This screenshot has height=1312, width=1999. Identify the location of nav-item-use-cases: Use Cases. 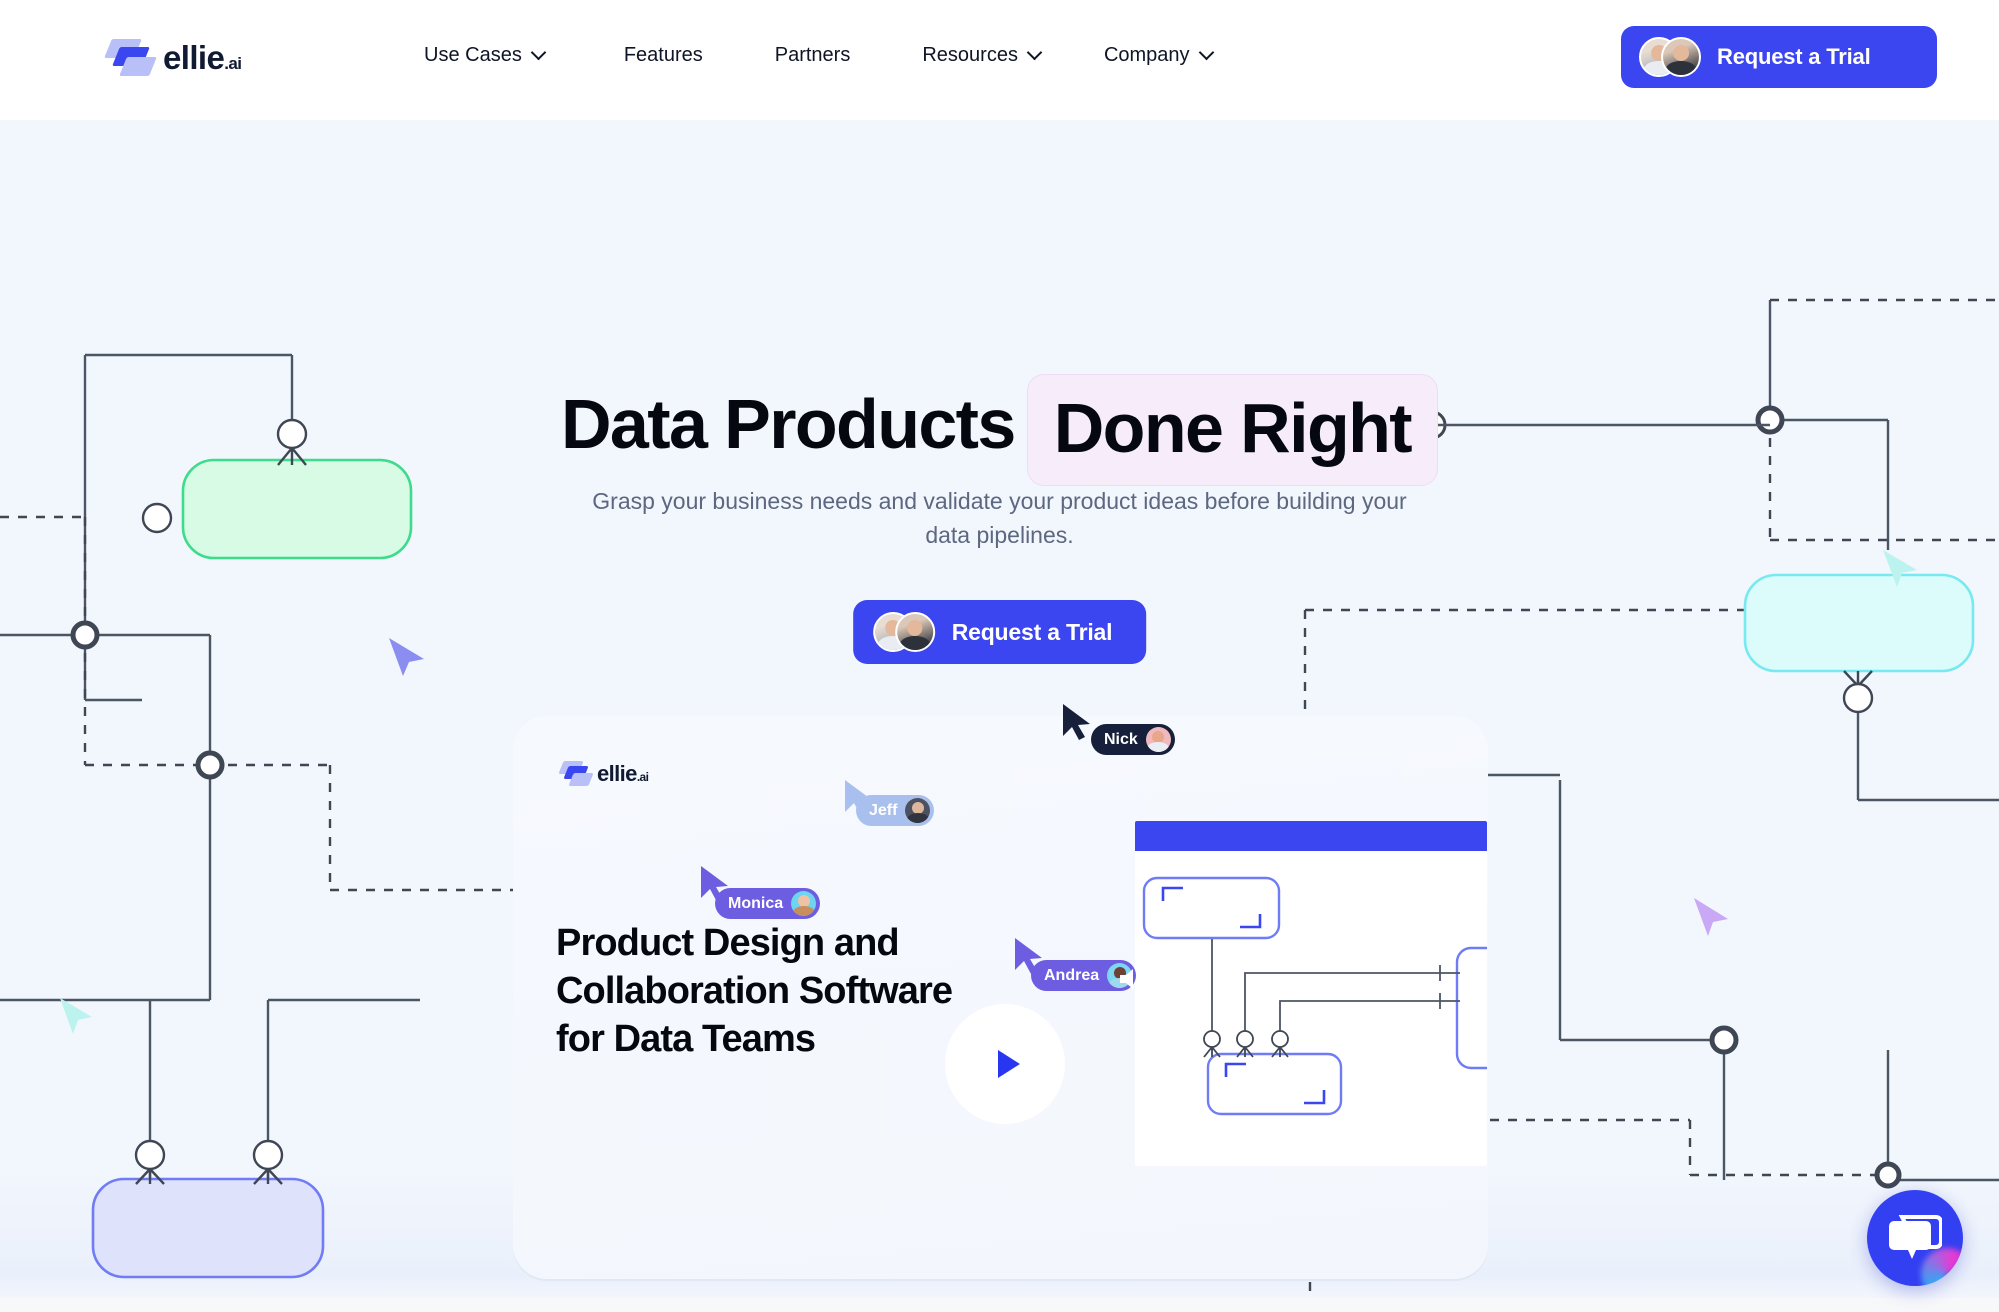
(485, 55).